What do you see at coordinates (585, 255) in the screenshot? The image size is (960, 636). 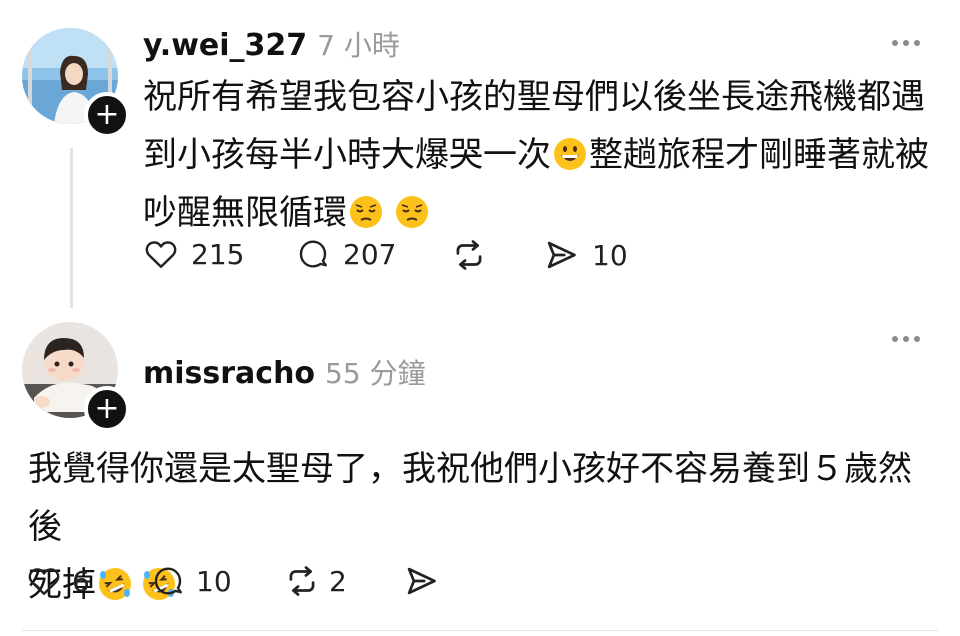 I see `share-button: 10` at bounding box center [585, 255].